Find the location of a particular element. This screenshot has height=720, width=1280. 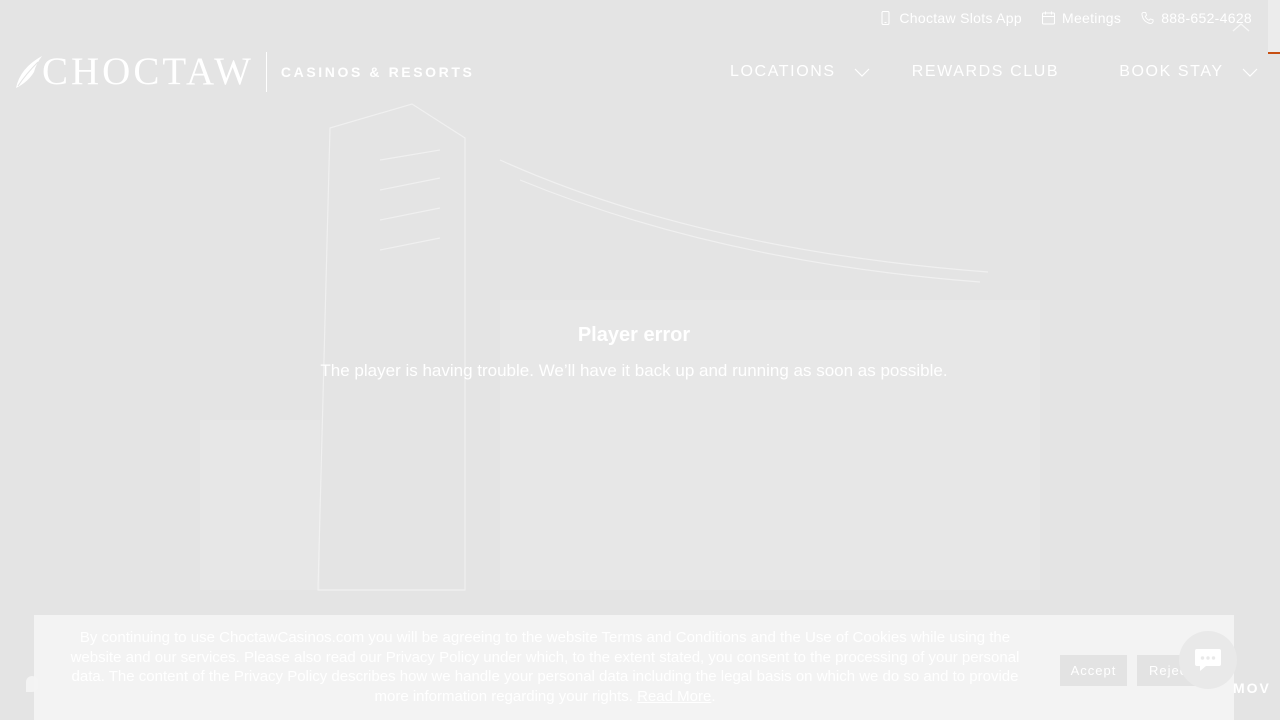

chat-icon is located at coordinates (1208, 660).